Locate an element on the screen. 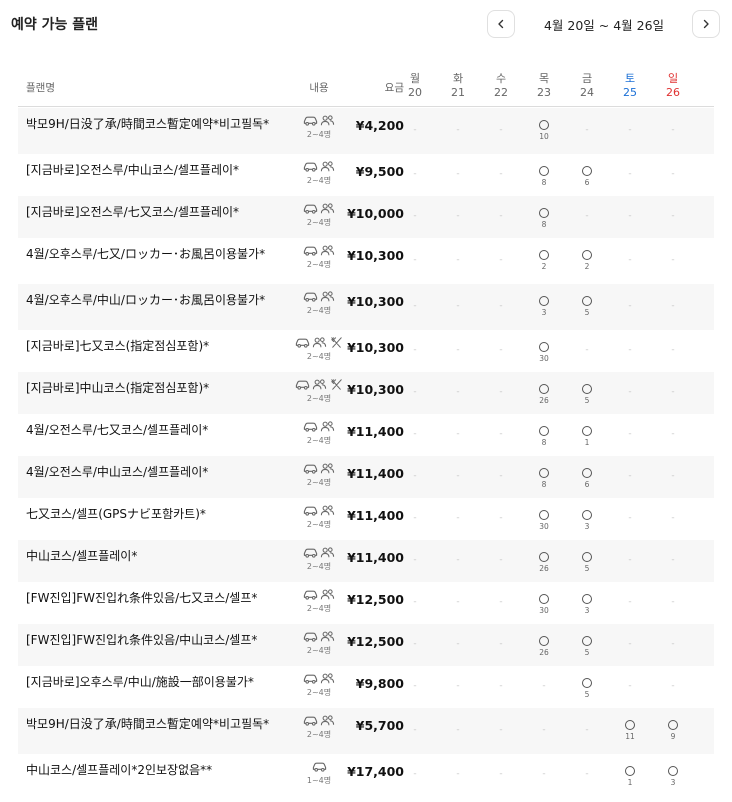 This screenshot has width=732, height=802. plan-name: 4월/오전스루/中山코스/셀프플레이* is located at coordinates (152, 472).